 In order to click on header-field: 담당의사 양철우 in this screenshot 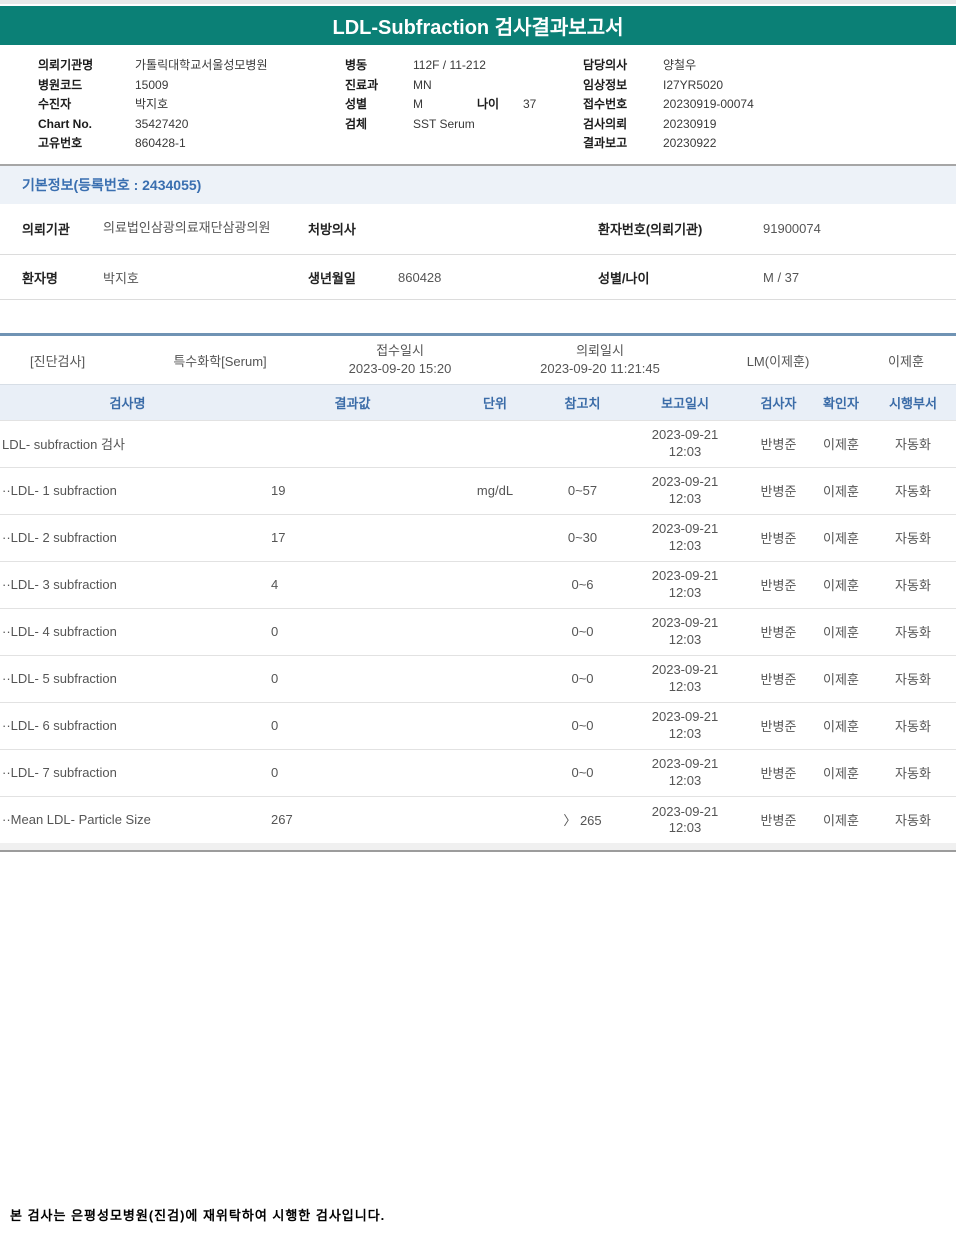, I will do `click(769, 66)`.